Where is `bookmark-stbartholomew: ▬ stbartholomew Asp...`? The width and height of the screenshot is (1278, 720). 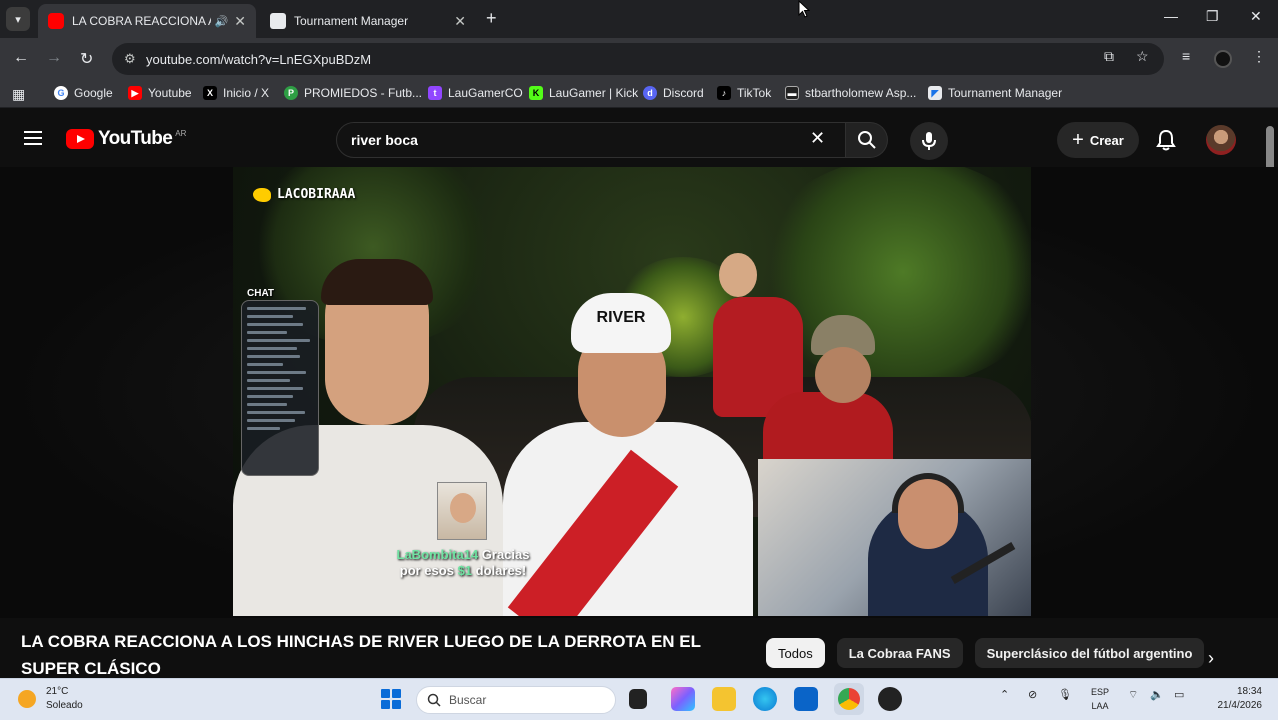 bookmark-stbartholomew: ▬ stbartholomew Asp... is located at coordinates (850, 93).